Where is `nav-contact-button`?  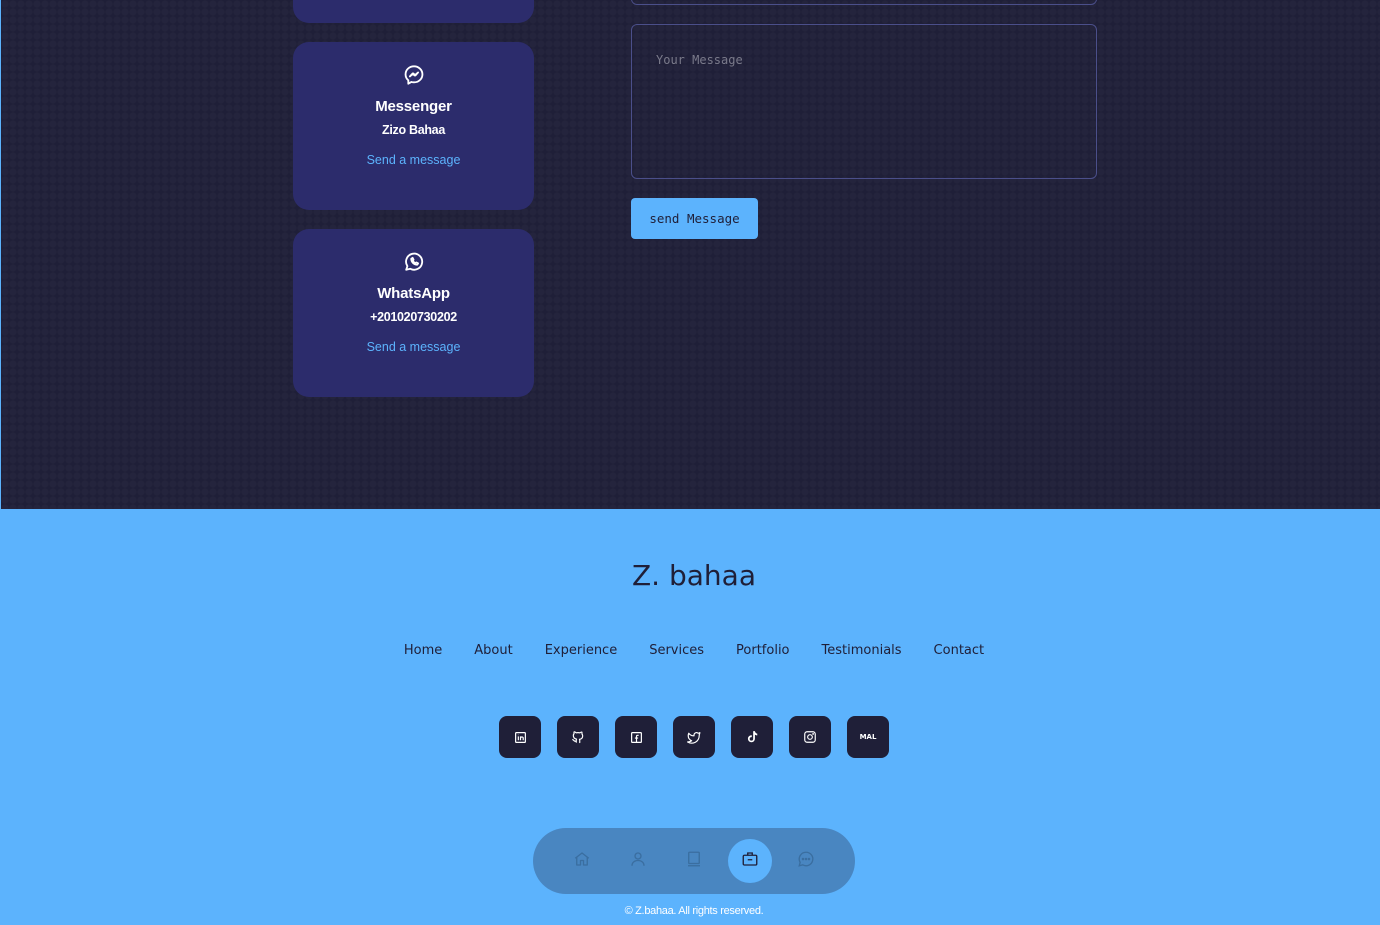
nav-contact-button is located at coordinates (806, 861).